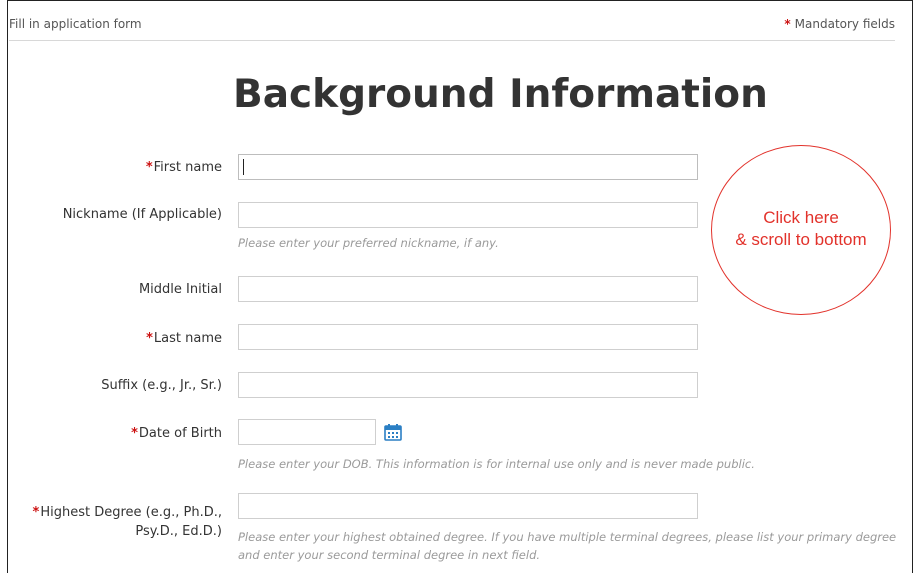  Describe the element at coordinates (142, 214) in the screenshot. I see `nickname-label: Nickname (If Applicable)` at that location.